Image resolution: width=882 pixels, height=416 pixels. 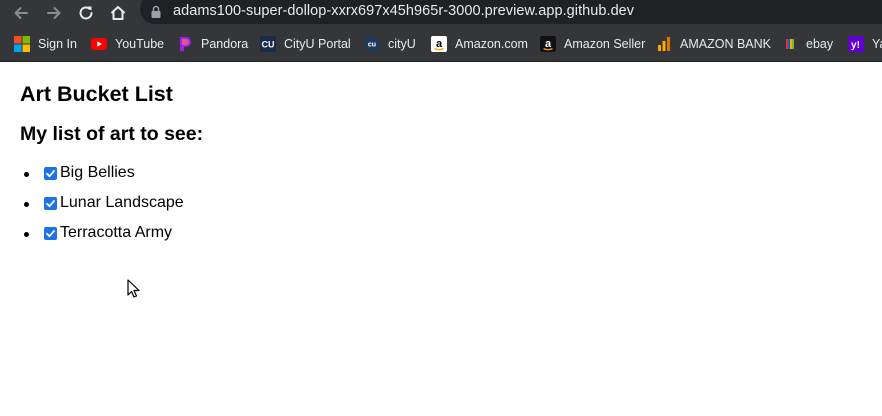 I want to click on bookmark-ebay: ebay, so click(x=807, y=44).